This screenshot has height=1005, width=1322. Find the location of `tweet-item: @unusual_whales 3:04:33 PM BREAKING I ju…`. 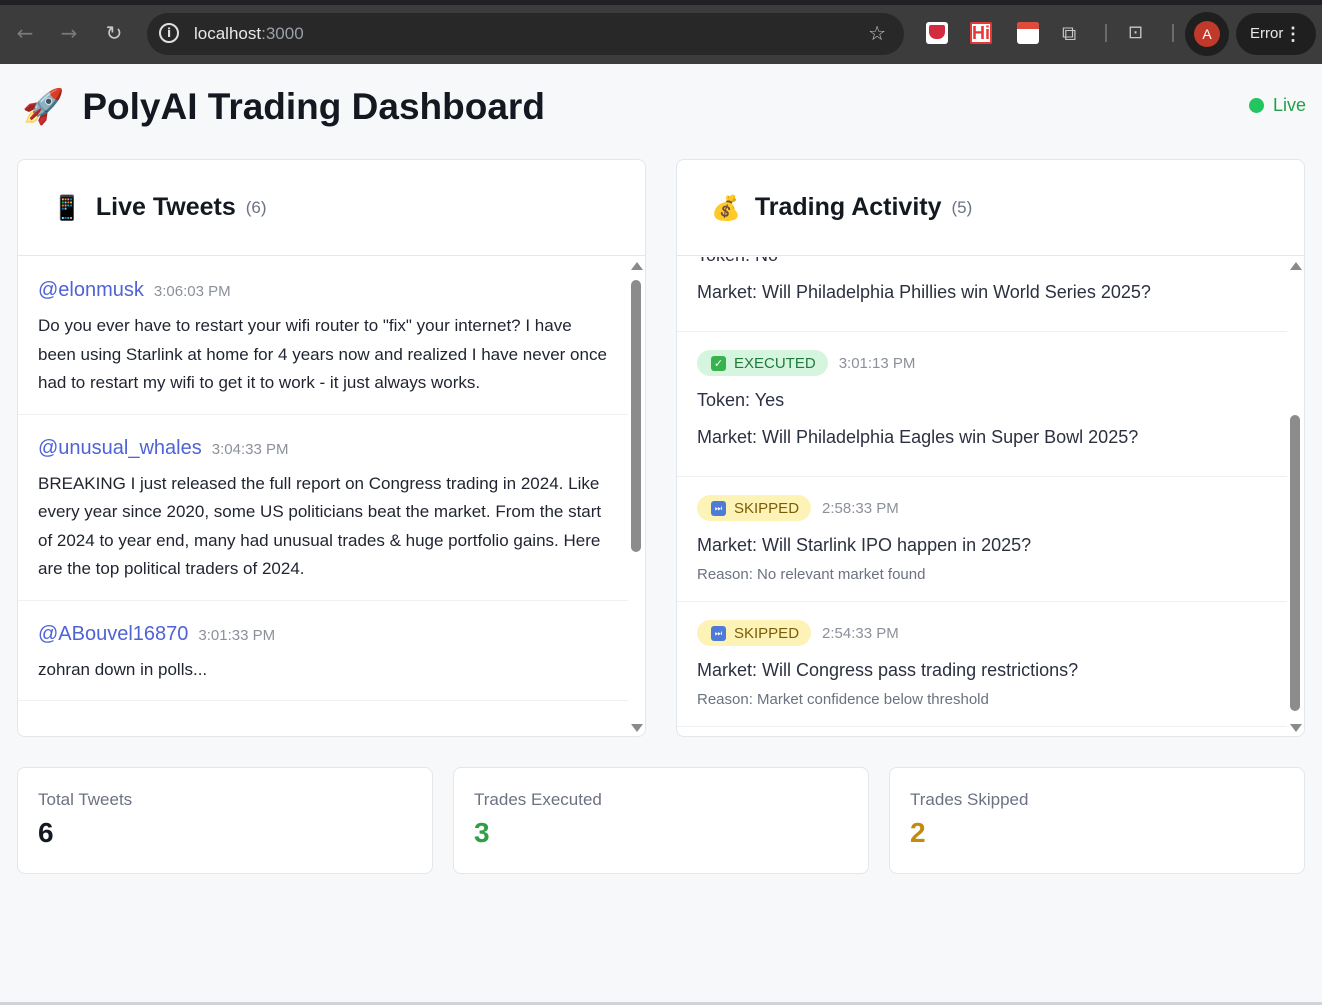

tweet-item: @unusual_whales 3:04:33 PM BREAKING I ju… is located at coordinates (323, 508).